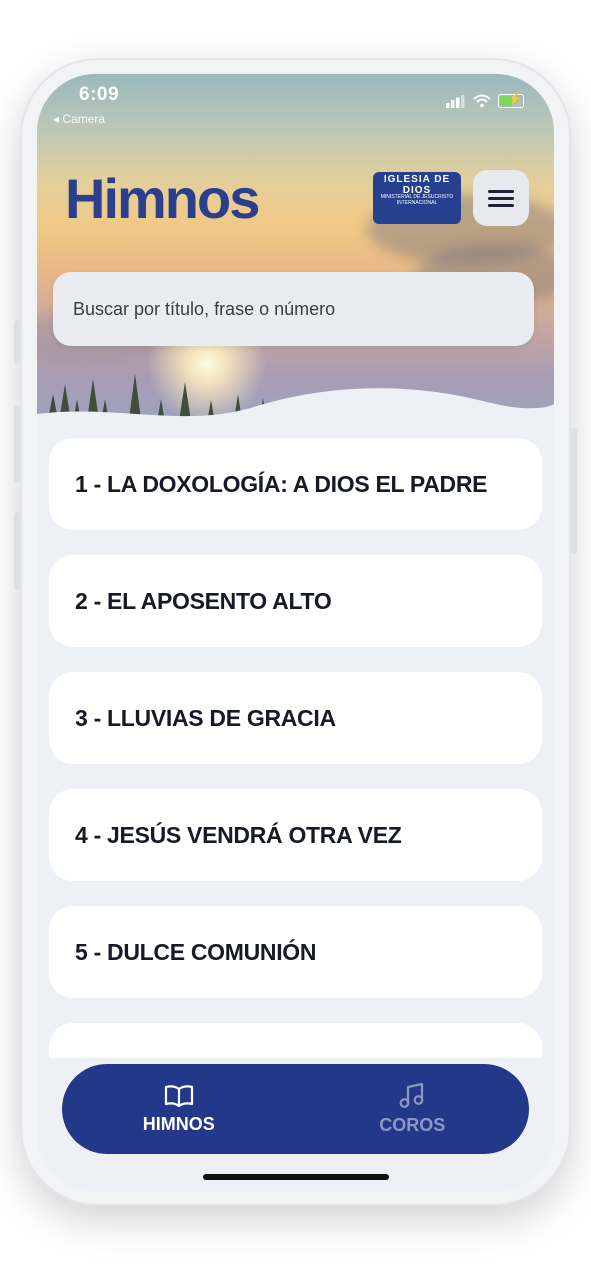 The height and width of the screenshot is (1280, 591). What do you see at coordinates (205, 717) in the screenshot?
I see `hymn-title: 3 - LLUVIAS DE GRACIA` at bounding box center [205, 717].